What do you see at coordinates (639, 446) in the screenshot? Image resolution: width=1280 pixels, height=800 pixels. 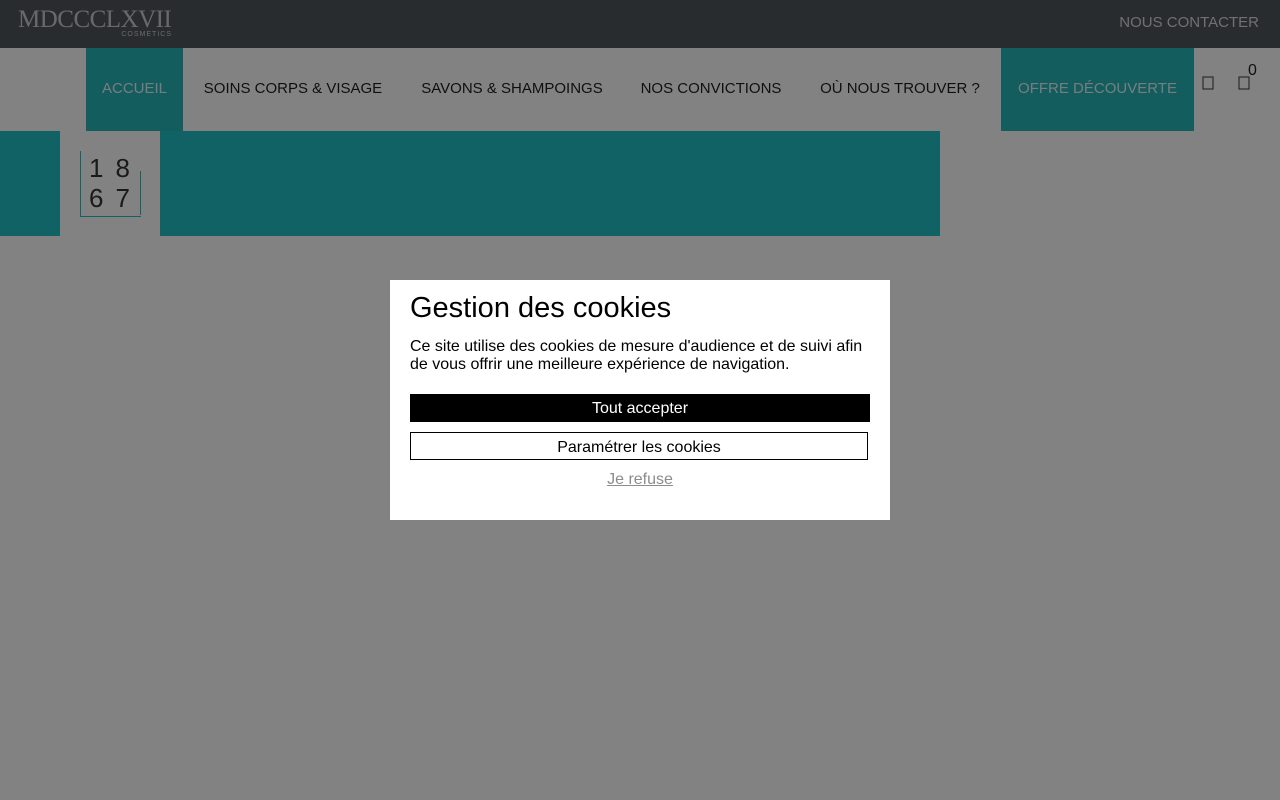 I see `cookie-settings-button: Paramétrer les cookies` at bounding box center [639, 446].